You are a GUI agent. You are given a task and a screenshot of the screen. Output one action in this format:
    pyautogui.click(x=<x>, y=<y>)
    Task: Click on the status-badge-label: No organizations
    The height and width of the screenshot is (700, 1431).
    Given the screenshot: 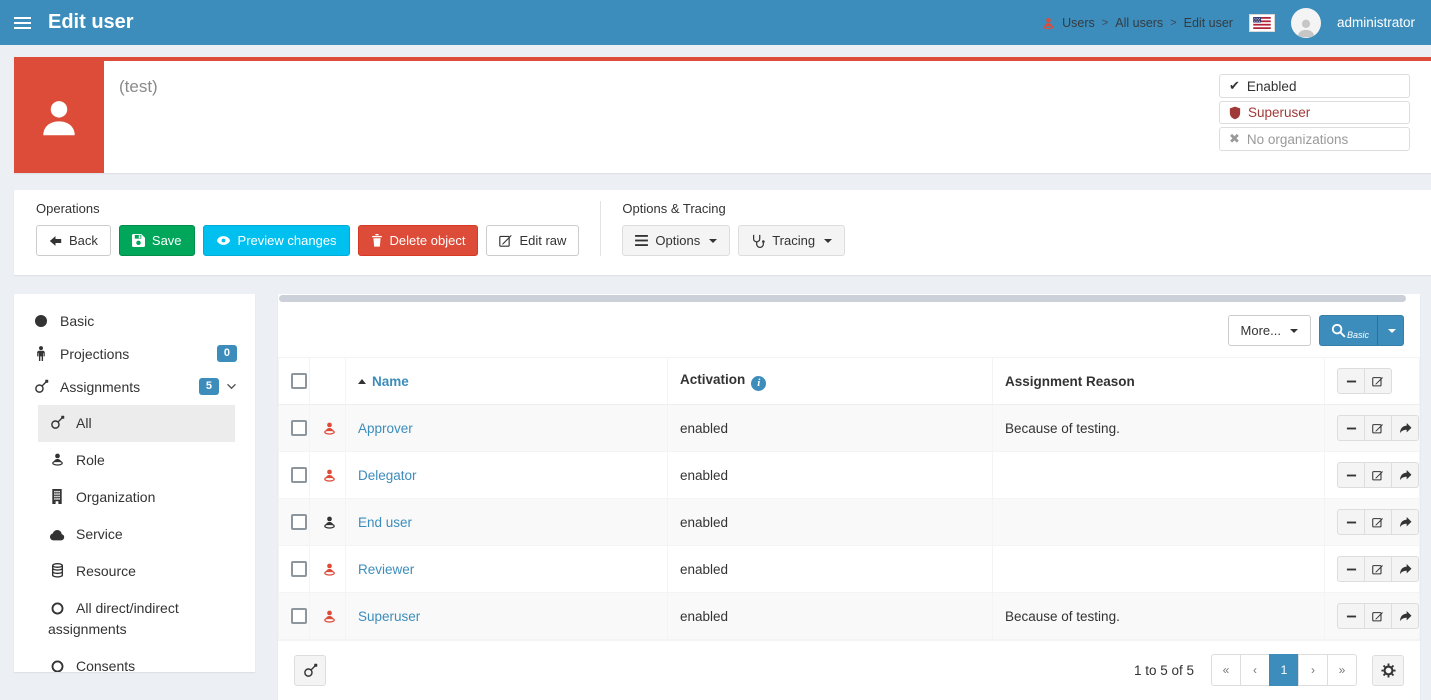 What is the action you would take?
    pyautogui.click(x=1297, y=139)
    